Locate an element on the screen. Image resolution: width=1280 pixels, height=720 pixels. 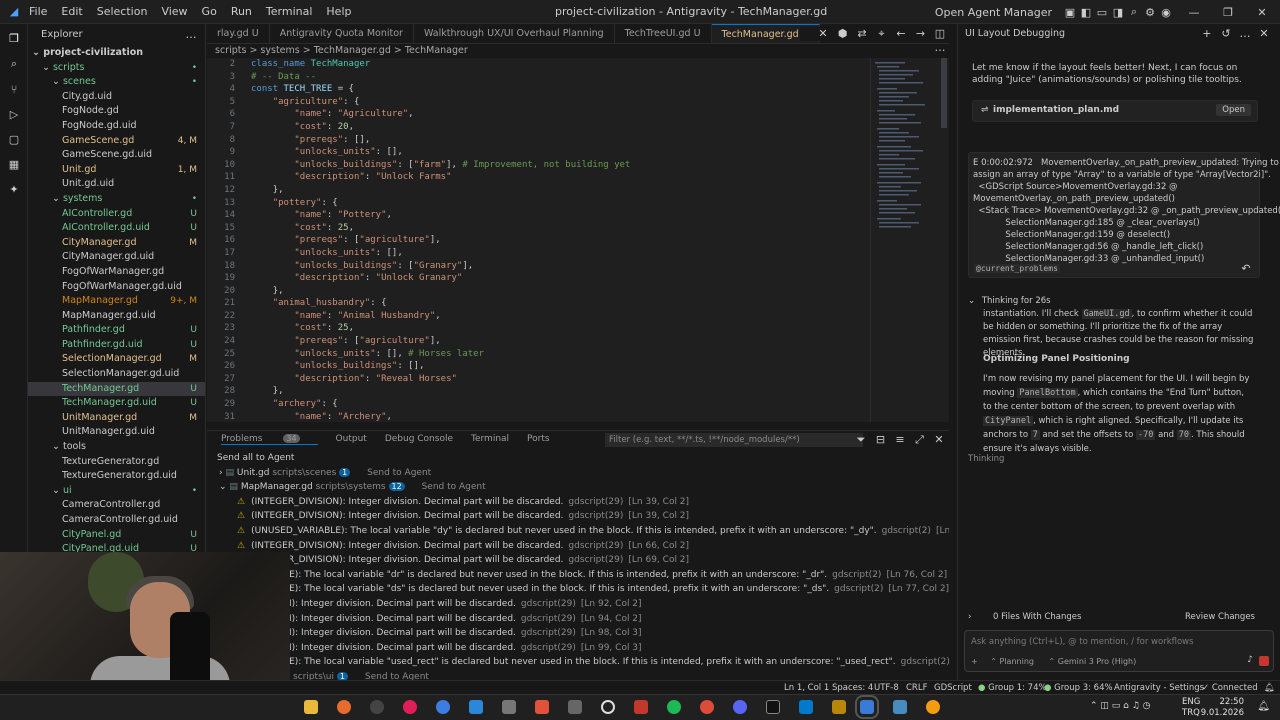
tree-file: CityPanel.gd U is located at coordinates (116, 535).